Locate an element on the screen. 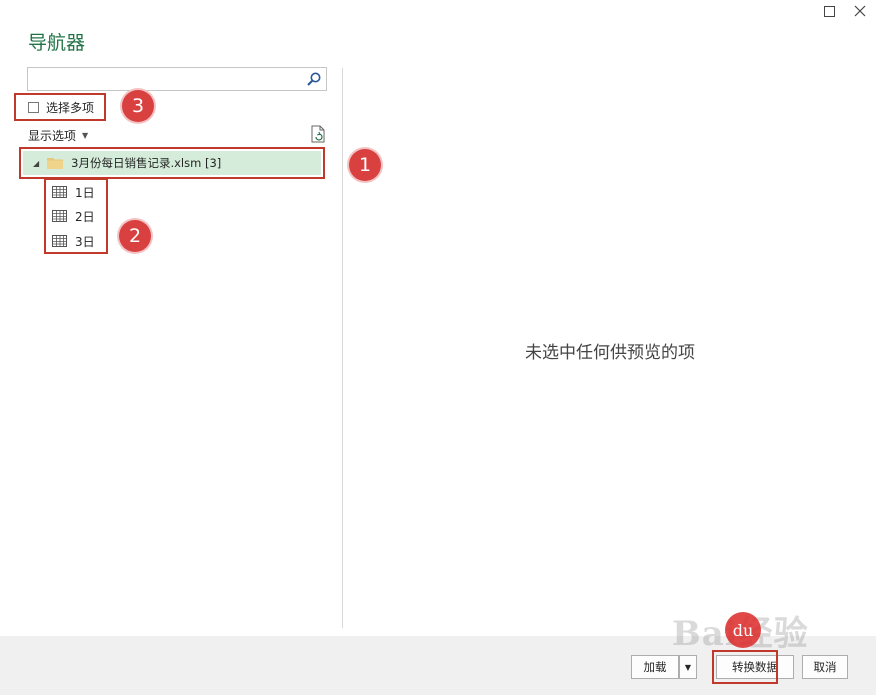 This screenshot has width=876, height=695. sheet-label: 1日 is located at coordinates (85, 192).